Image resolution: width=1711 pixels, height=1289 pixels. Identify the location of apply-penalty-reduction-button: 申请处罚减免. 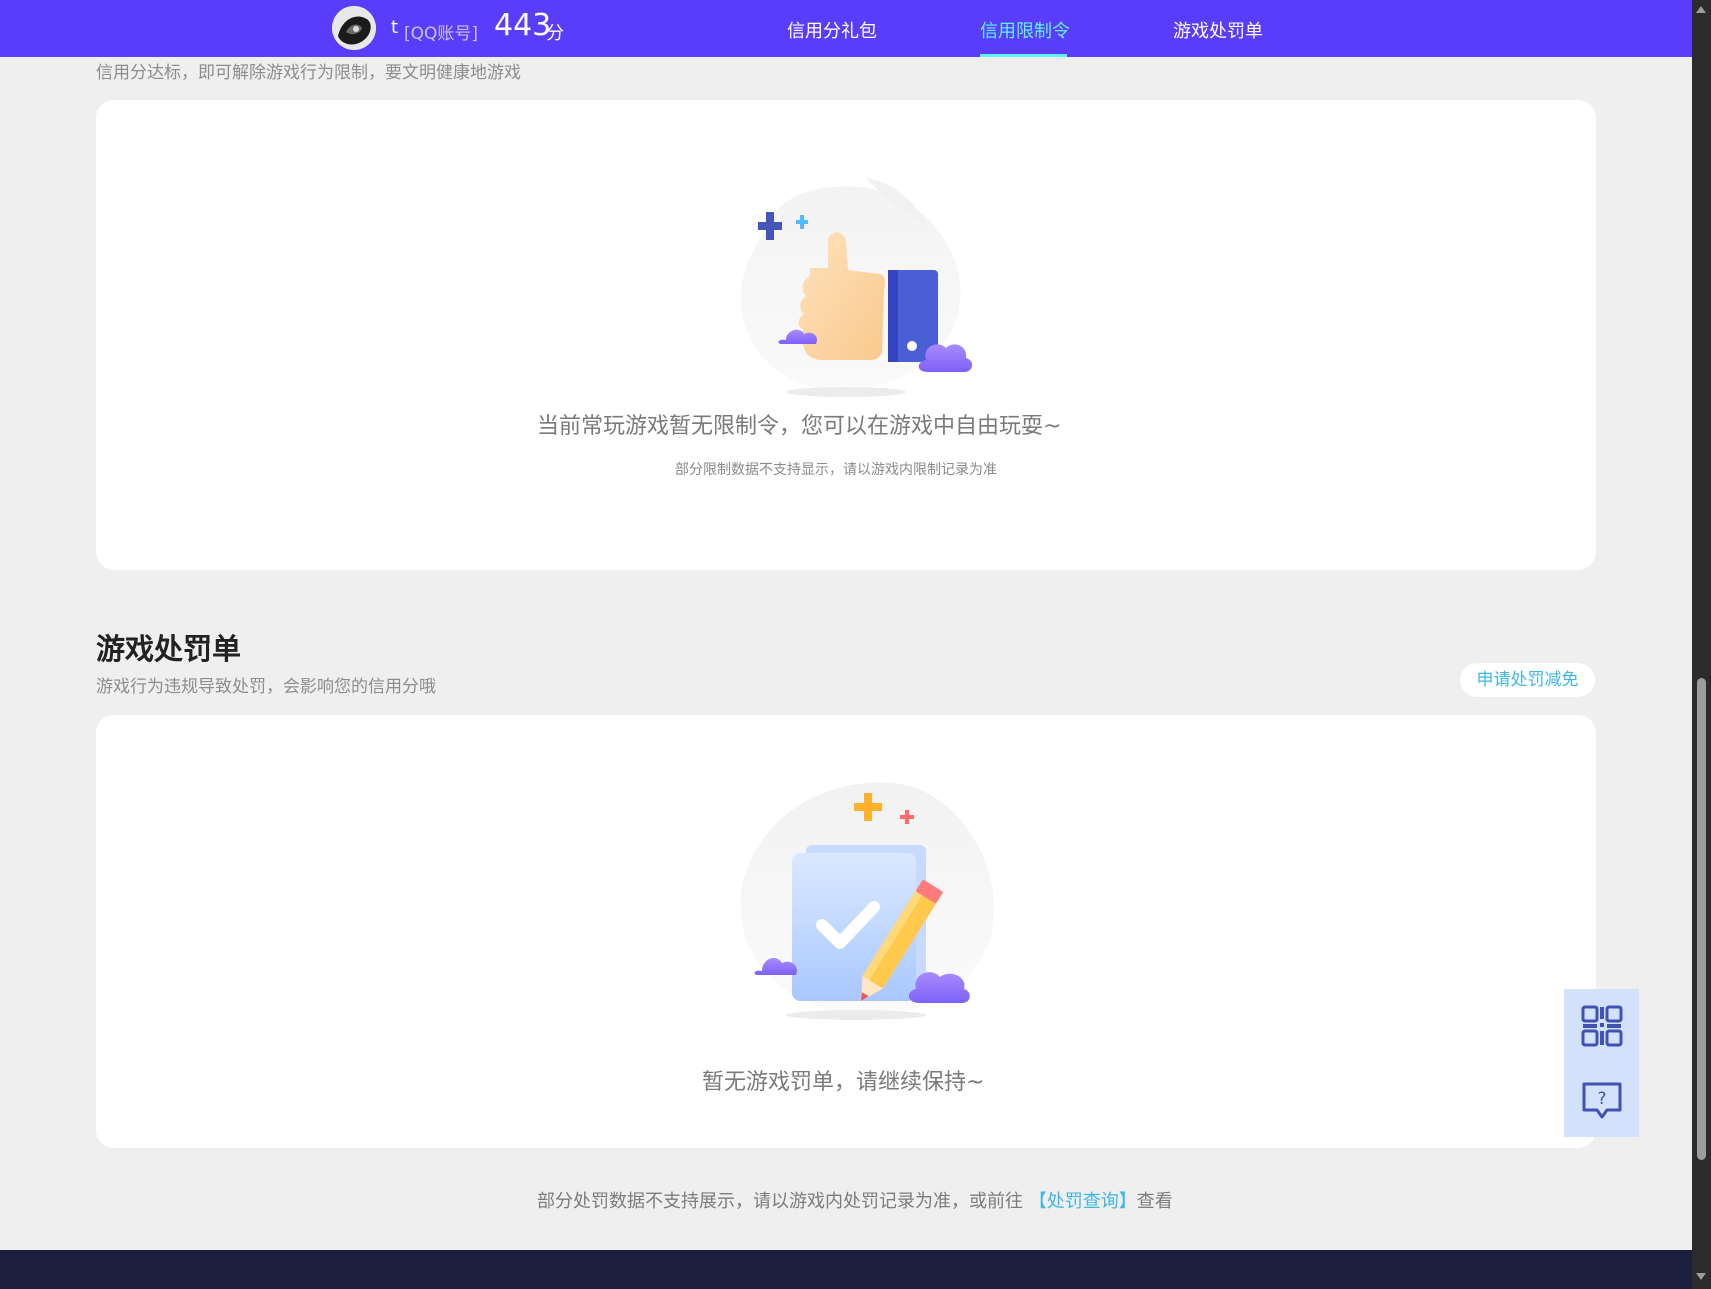
(1527, 680).